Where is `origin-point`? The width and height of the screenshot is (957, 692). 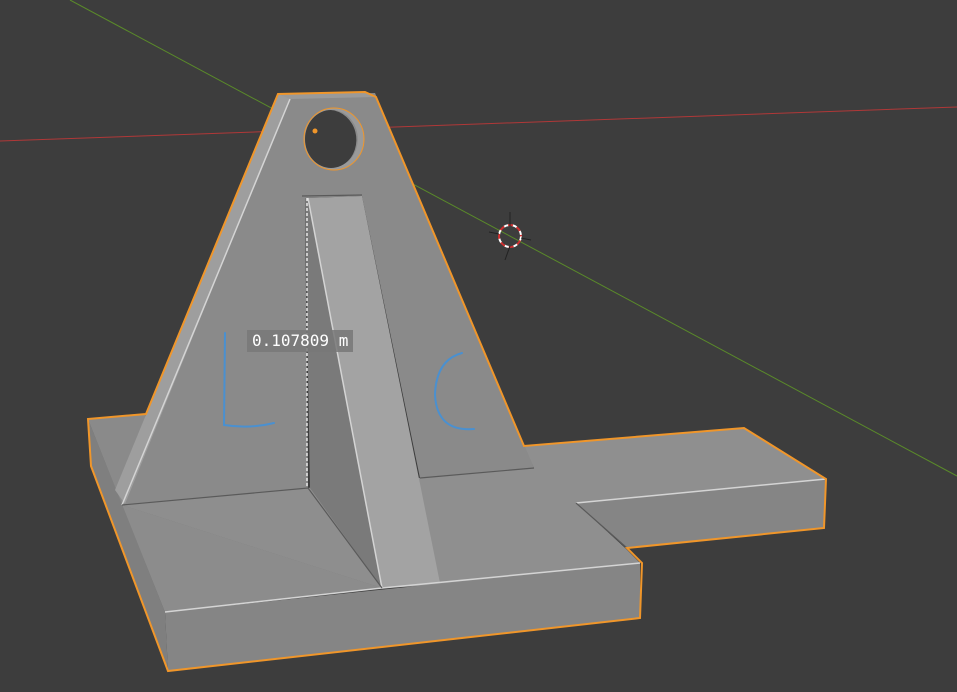
origin-point is located at coordinates (315, 131).